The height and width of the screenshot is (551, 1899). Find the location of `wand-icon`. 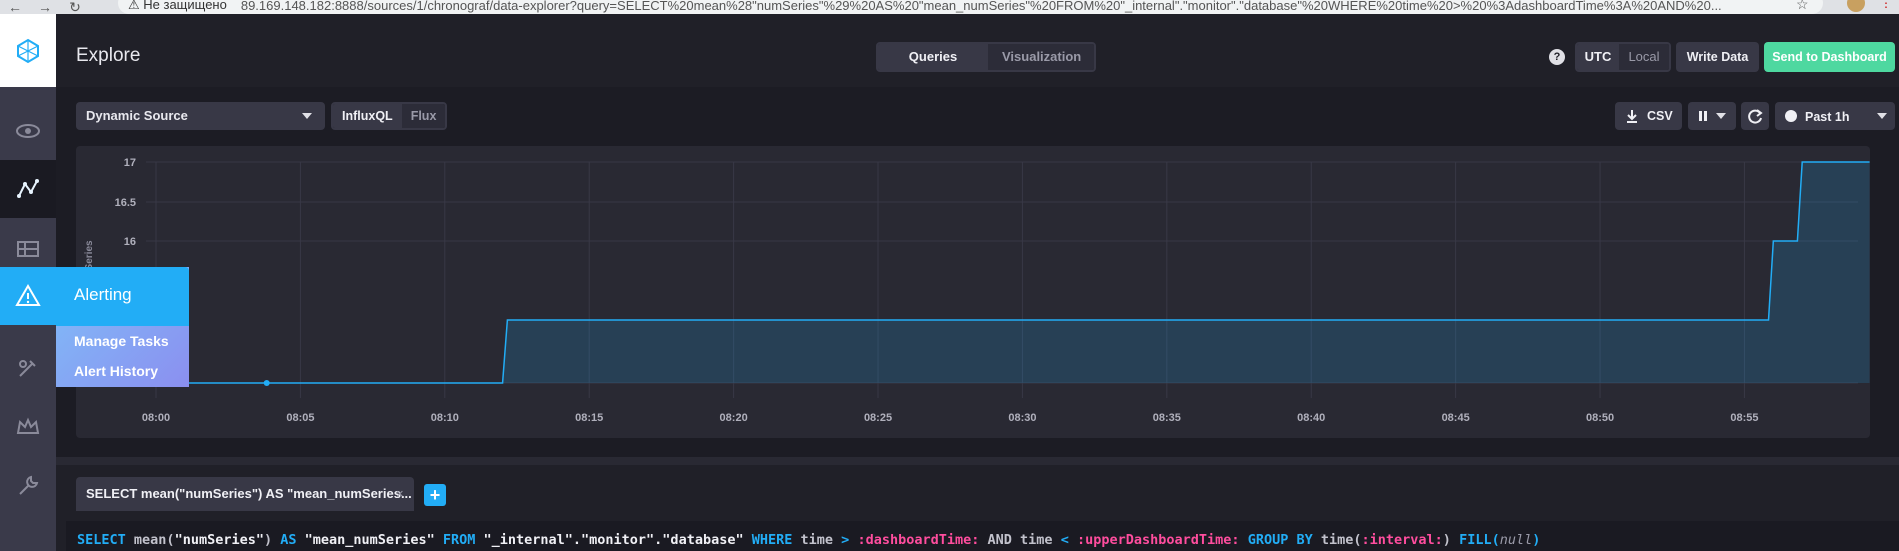

wand-icon is located at coordinates (27, 368).